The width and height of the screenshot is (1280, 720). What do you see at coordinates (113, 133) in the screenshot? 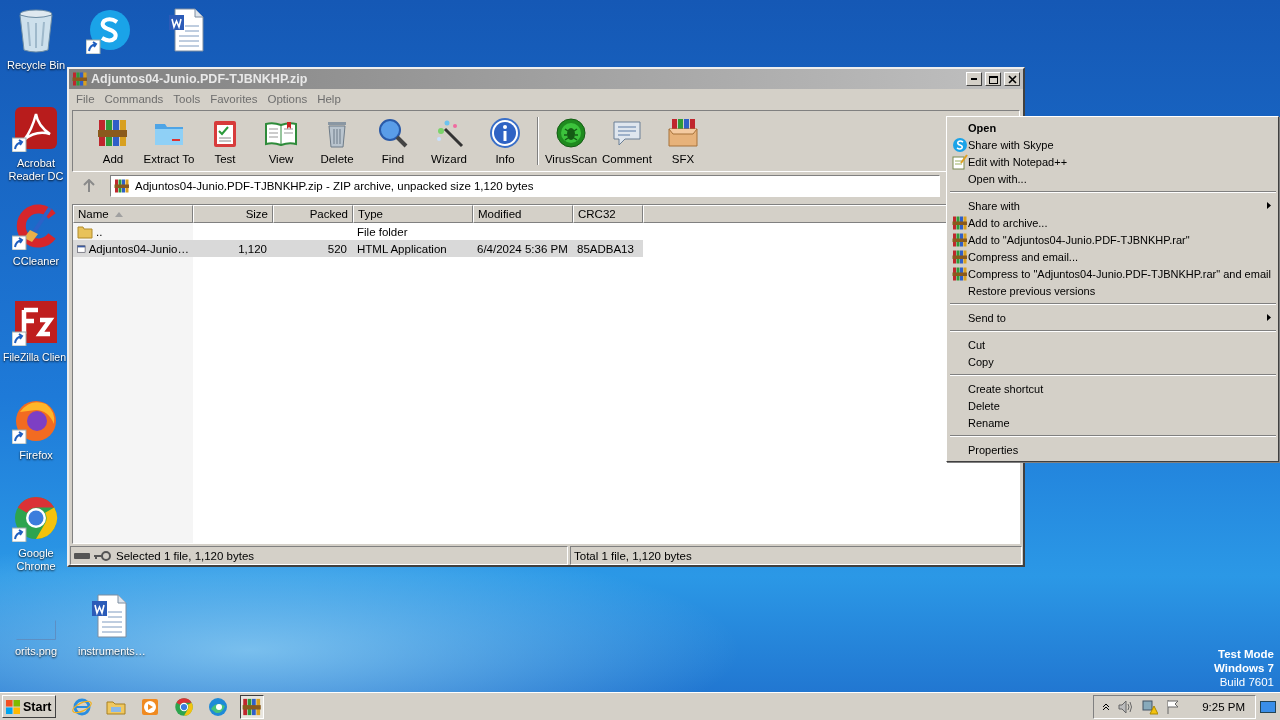
I see `books-icon` at bounding box center [113, 133].